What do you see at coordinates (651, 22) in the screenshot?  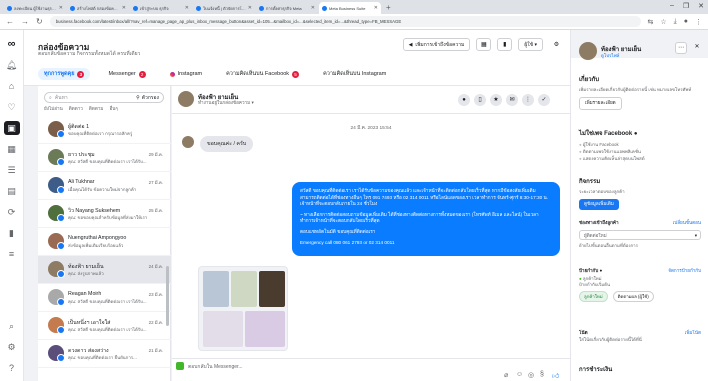 I see `translate-icon: ⇆` at bounding box center [651, 22].